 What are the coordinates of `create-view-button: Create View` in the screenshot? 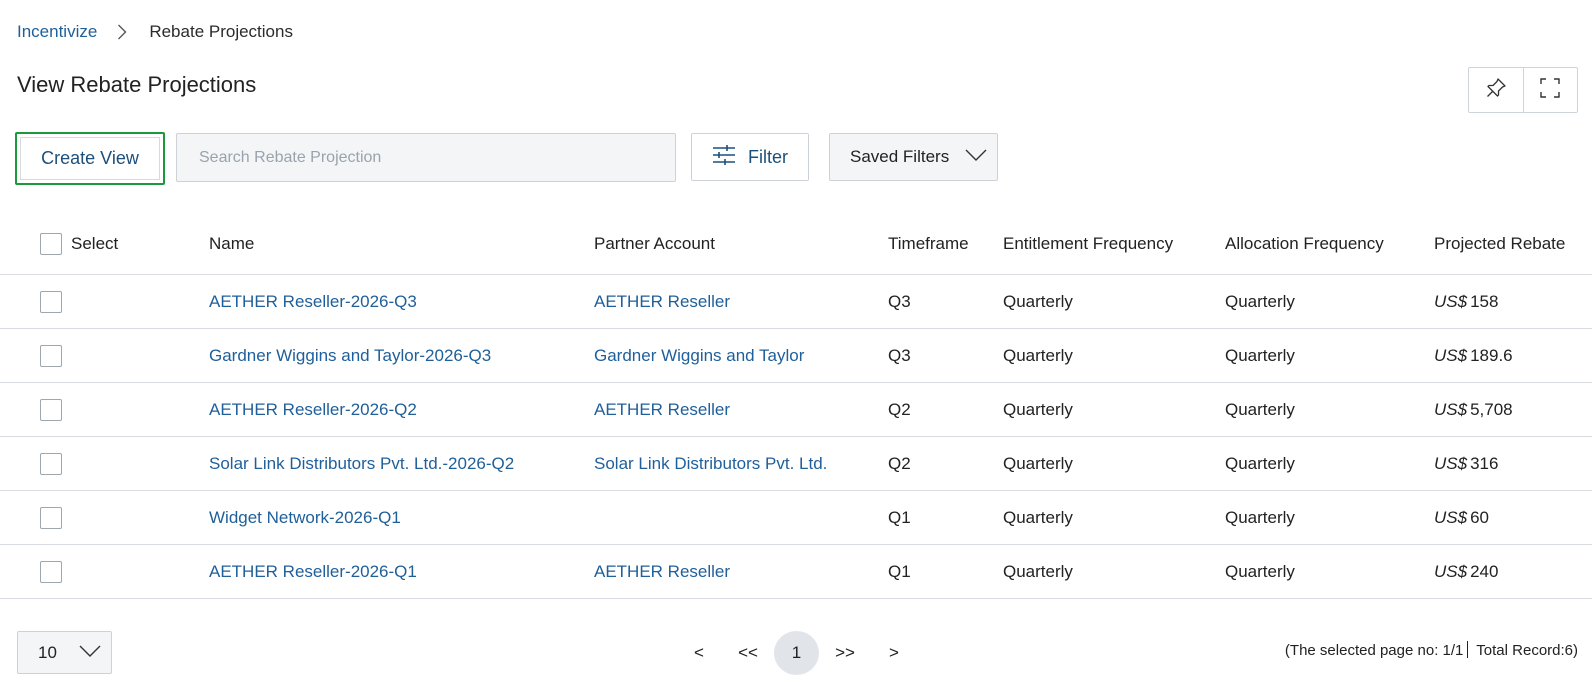 It's located at (90, 158).